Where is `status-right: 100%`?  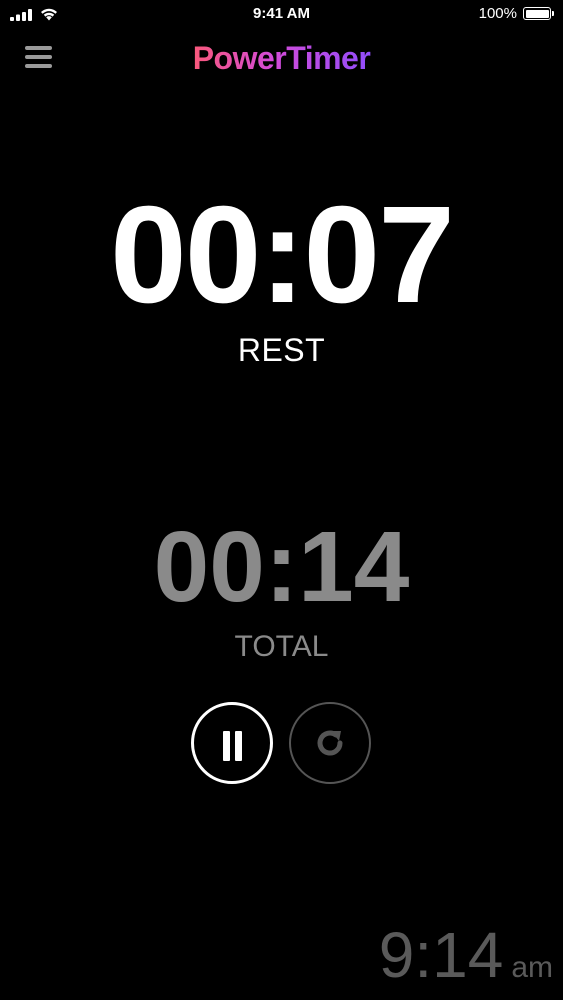 status-right: 100% is located at coordinates (516, 13).